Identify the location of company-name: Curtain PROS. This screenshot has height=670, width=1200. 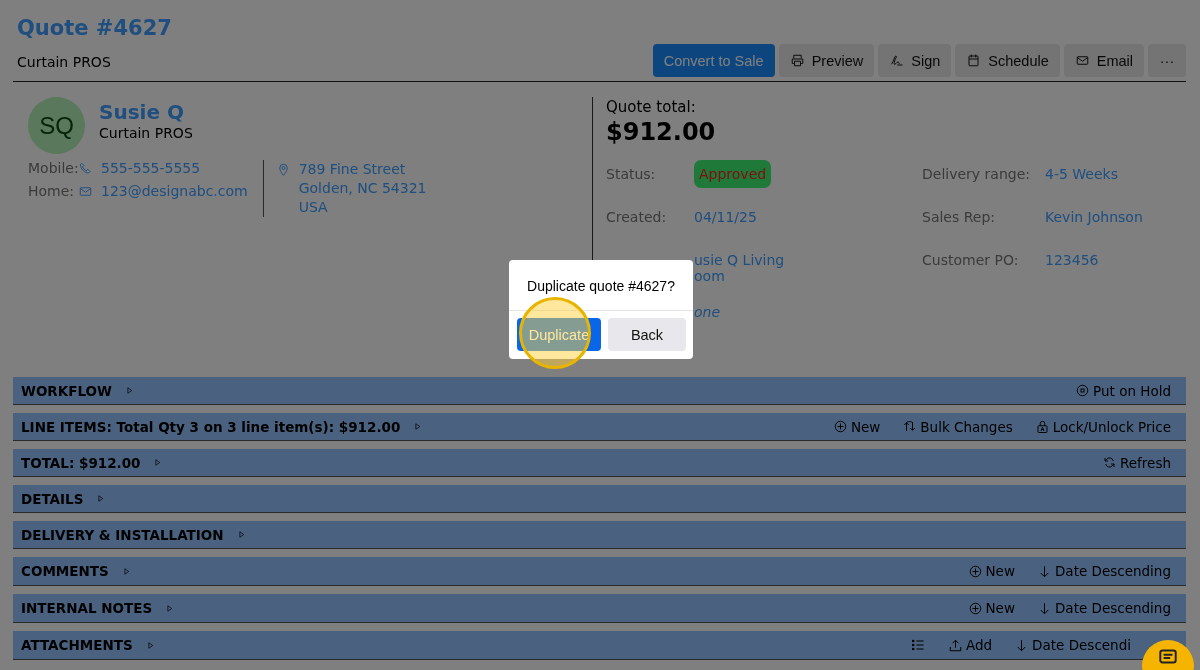
(64, 63).